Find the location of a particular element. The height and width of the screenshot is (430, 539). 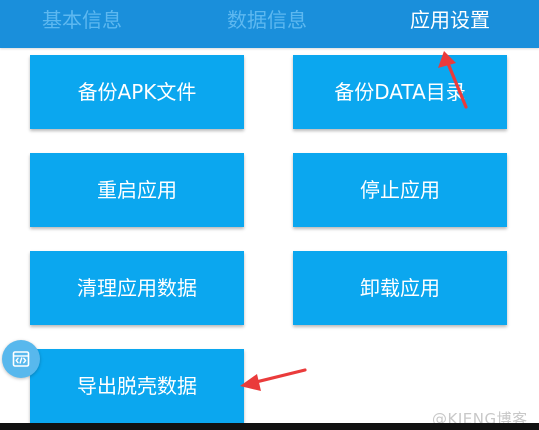

backup-apk-button: 备份APK文件 is located at coordinates (137, 92).